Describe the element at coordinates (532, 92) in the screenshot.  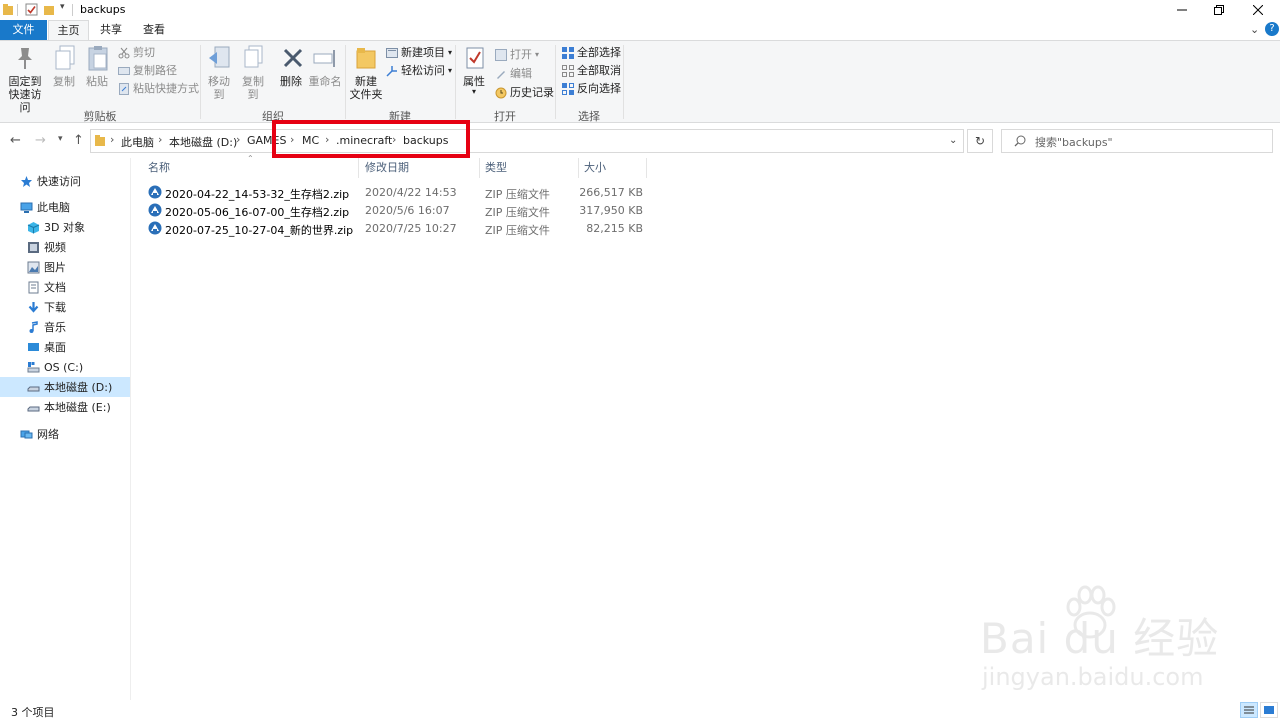
I see `history-label: 历史记录` at that location.